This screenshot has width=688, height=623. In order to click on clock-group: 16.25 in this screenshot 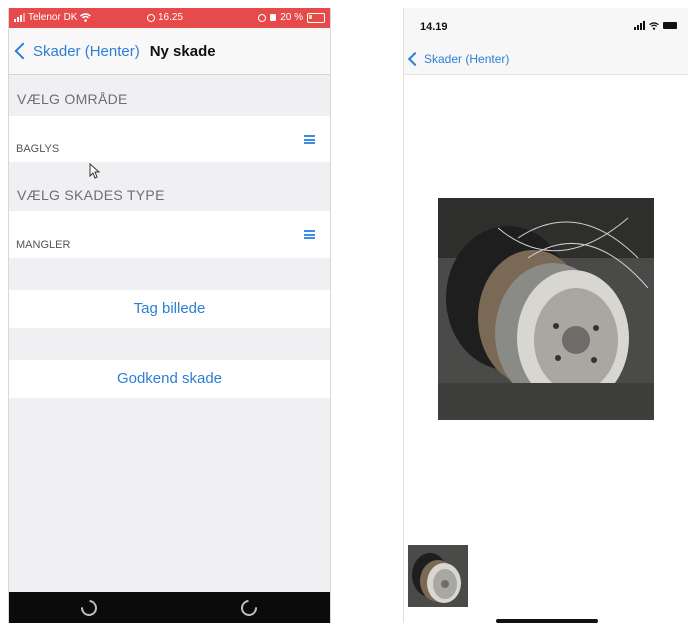, I will do `click(165, 17)`.